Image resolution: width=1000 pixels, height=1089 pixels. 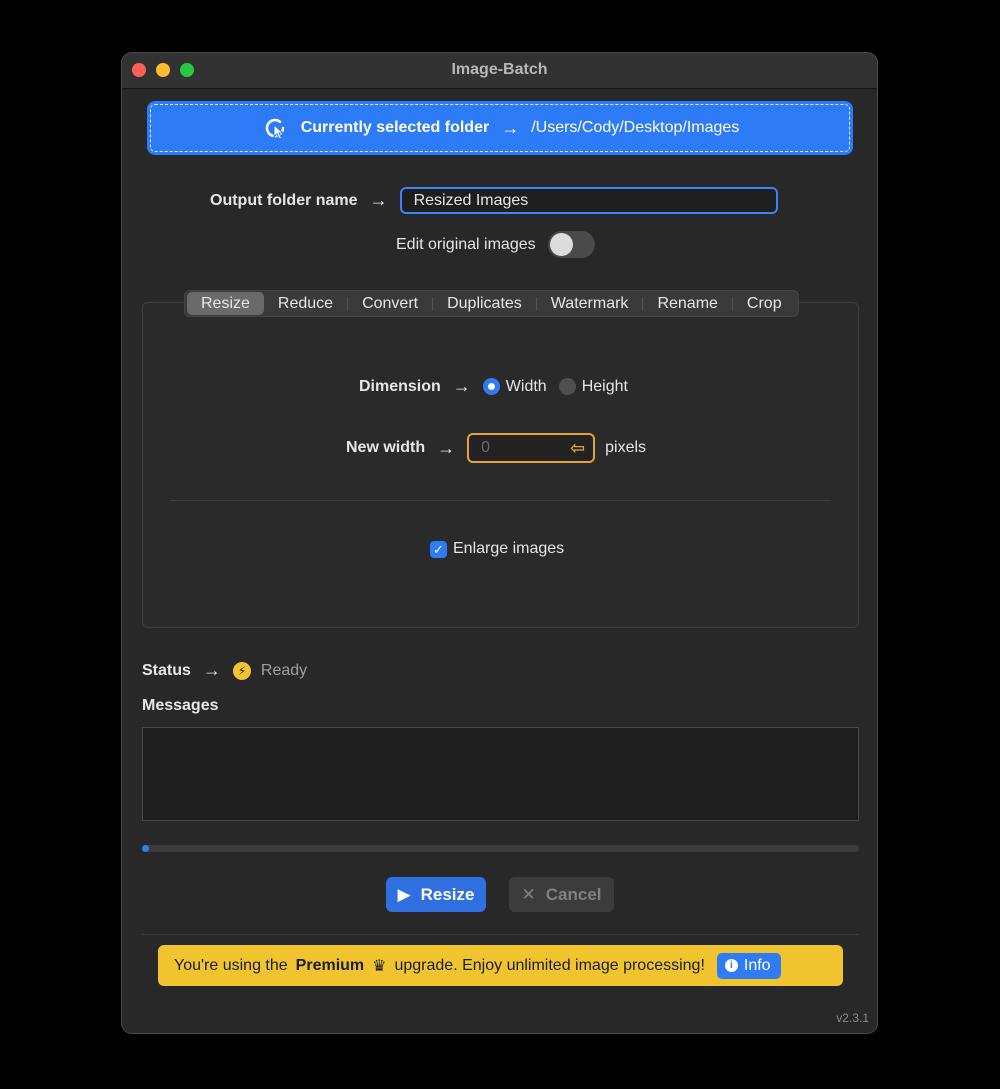 What do you see at coordinates (438, 549) in the screenshot?
I see `enlarge-checkbox: ✓` at bounding box center [438, 549].